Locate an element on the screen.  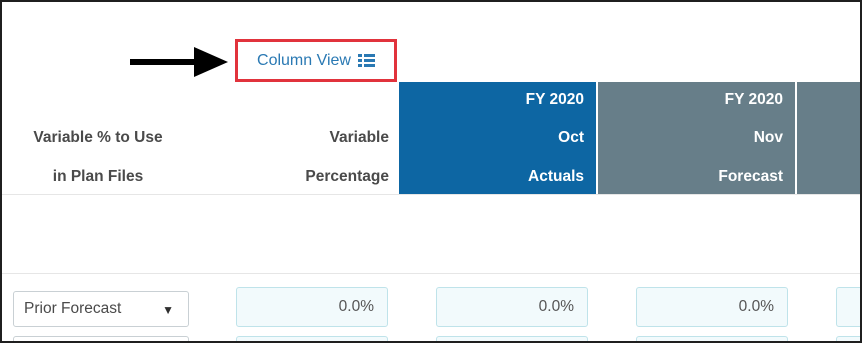
row-divider is located at coordinates (431, 273).